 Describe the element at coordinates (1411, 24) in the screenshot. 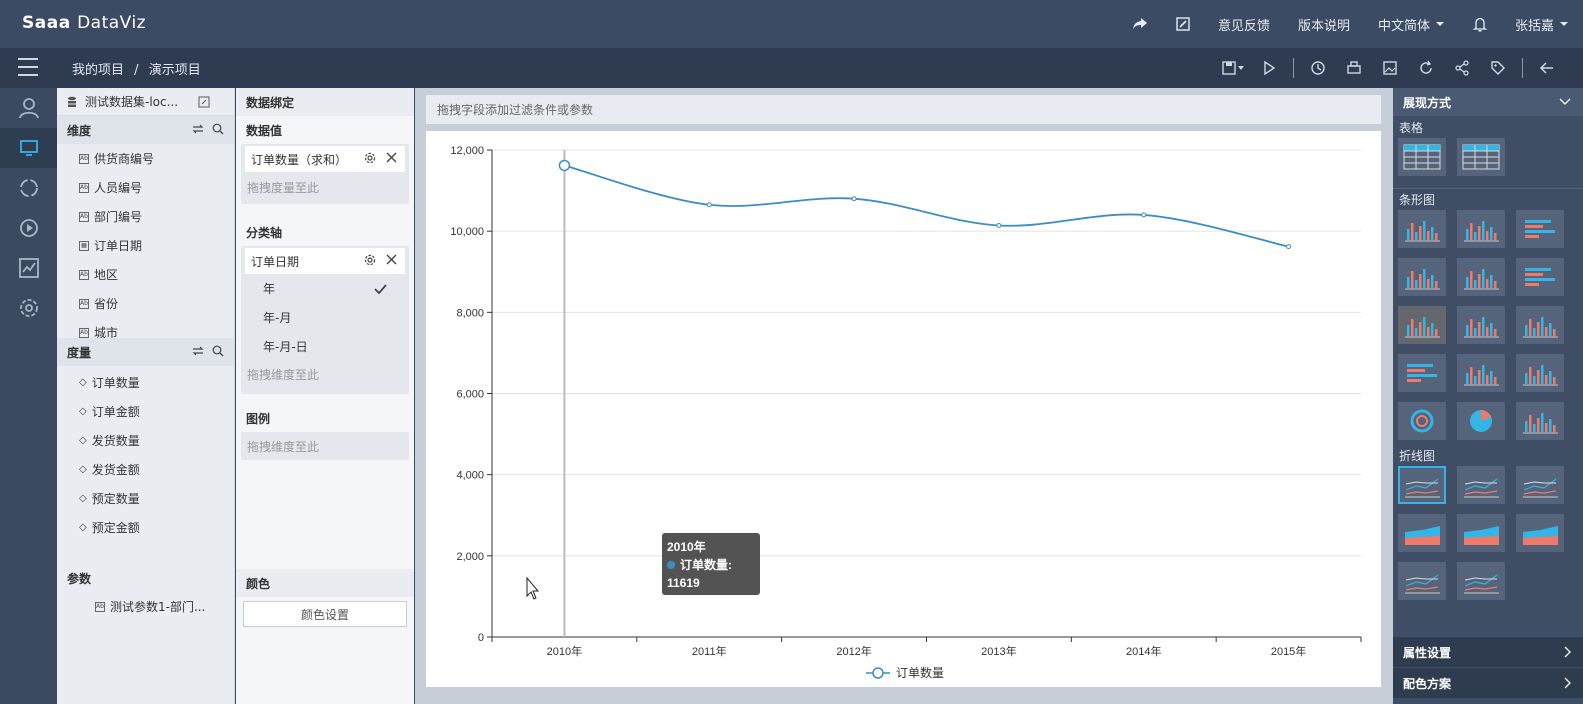

I see `language-select: 中文简体` at that location.